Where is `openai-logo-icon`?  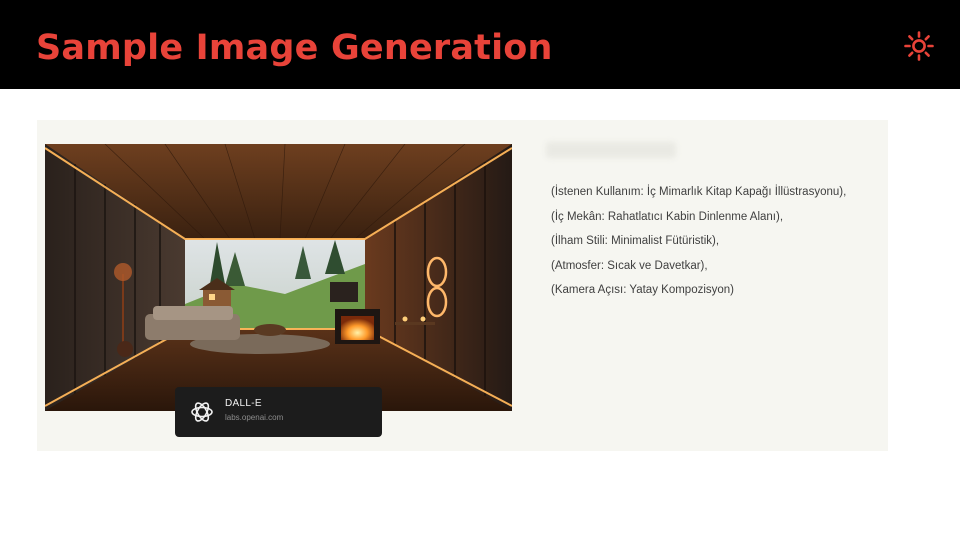
openai-logo-icon is located at coordinates (202, 412).